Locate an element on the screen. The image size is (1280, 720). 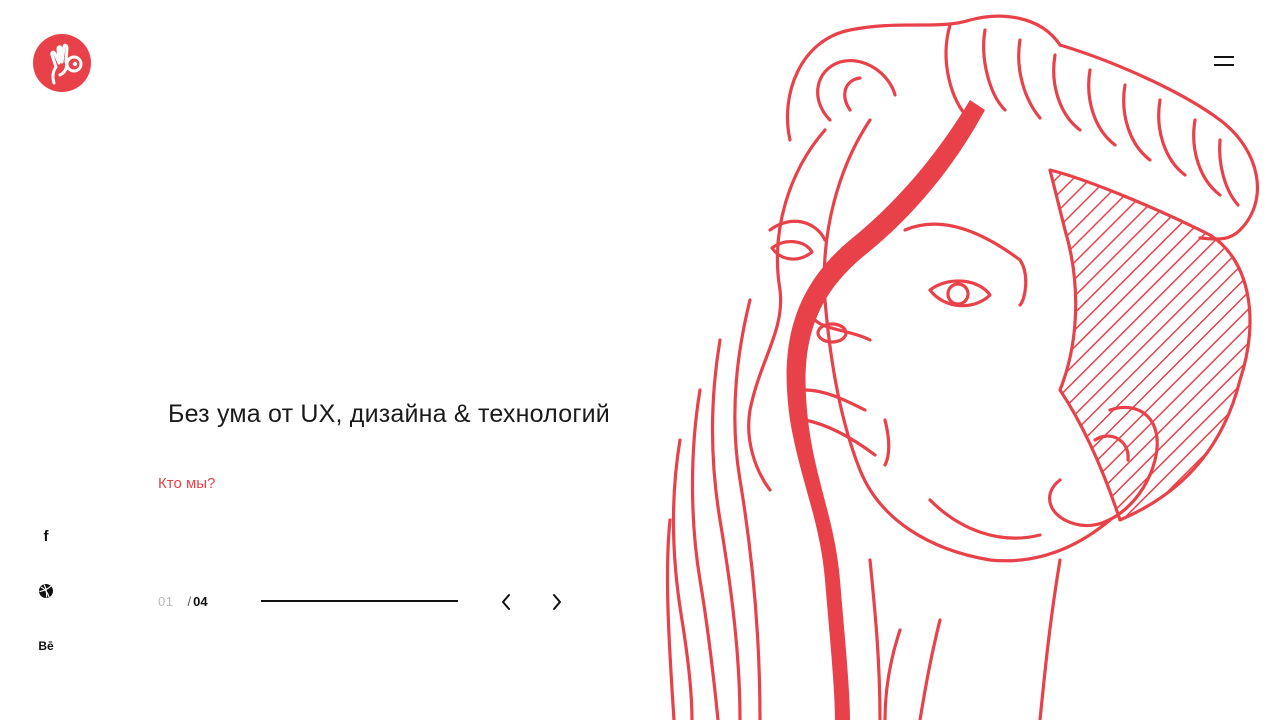
hand-ok-eye-icon is located at coordinates (62, 63).